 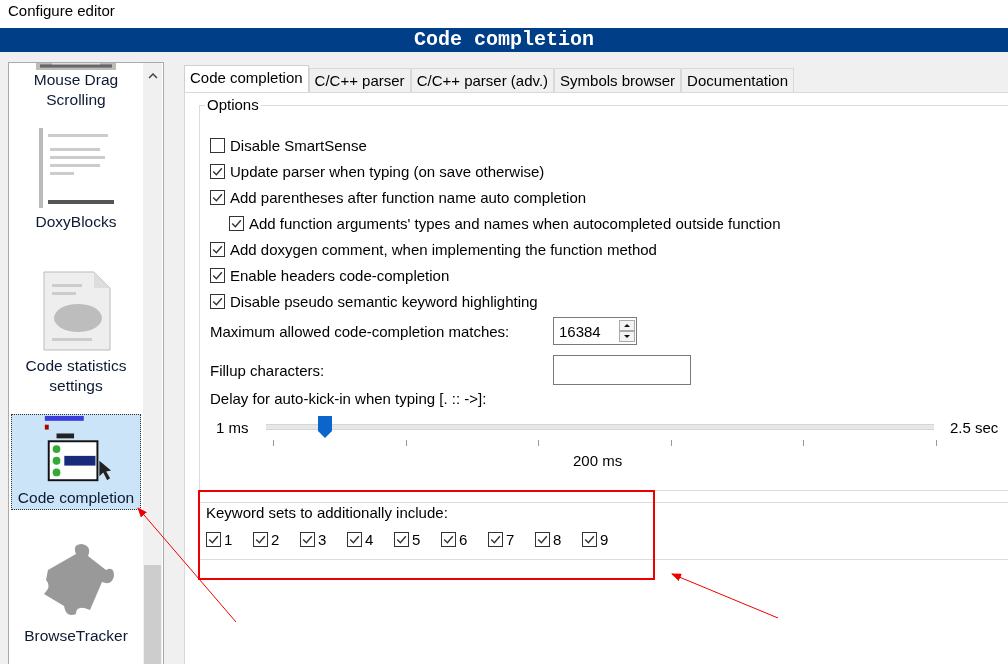 I want to click on header-title: Code completion, so click(x=504, y=39).